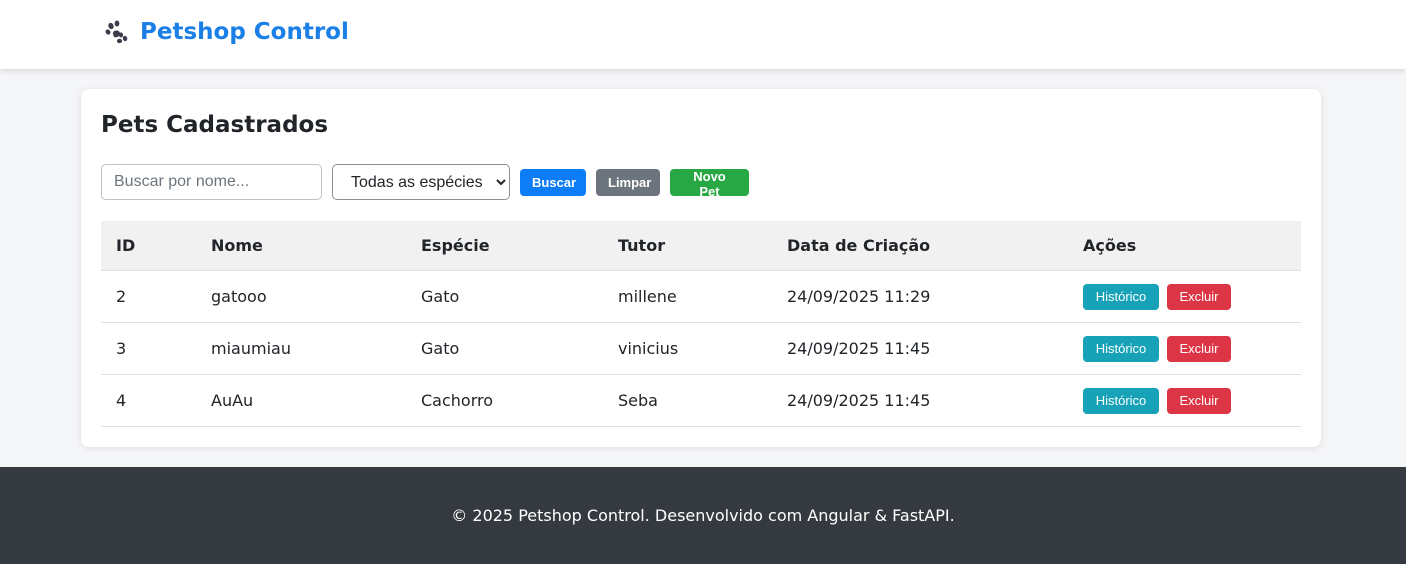 The image size is (1406, 564). Describe the element at coordinates (709, 183) in the screenshot. I see `new-pet-button: Novo Pet` at that location.